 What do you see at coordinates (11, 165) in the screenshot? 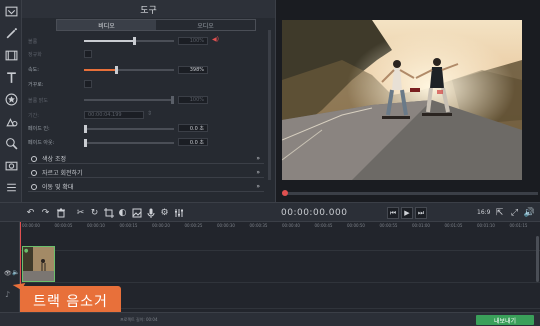
I see `camera-icon` at bounding box center [11, 165].